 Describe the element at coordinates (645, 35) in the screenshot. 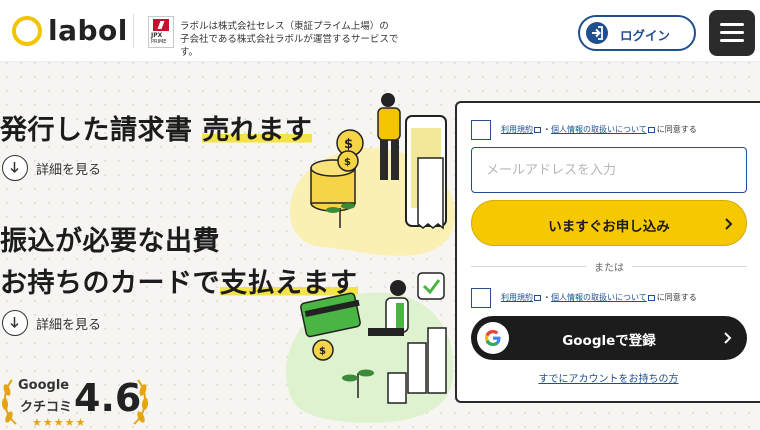

I see `login-label: ログイン` at that location.